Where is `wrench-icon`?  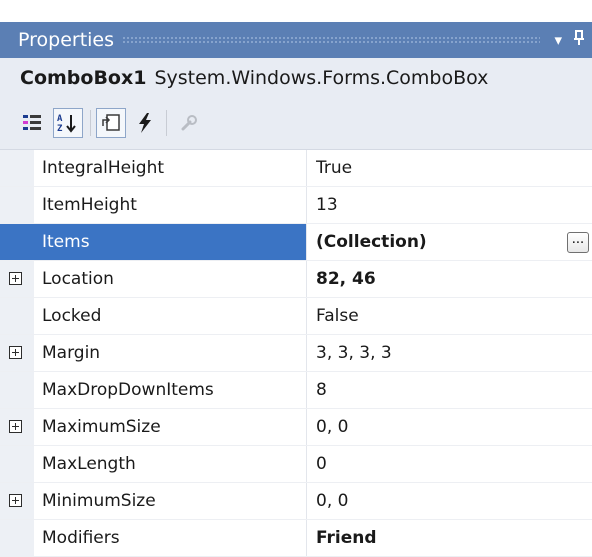 wrench-icon is located at coordinates (189, 123).